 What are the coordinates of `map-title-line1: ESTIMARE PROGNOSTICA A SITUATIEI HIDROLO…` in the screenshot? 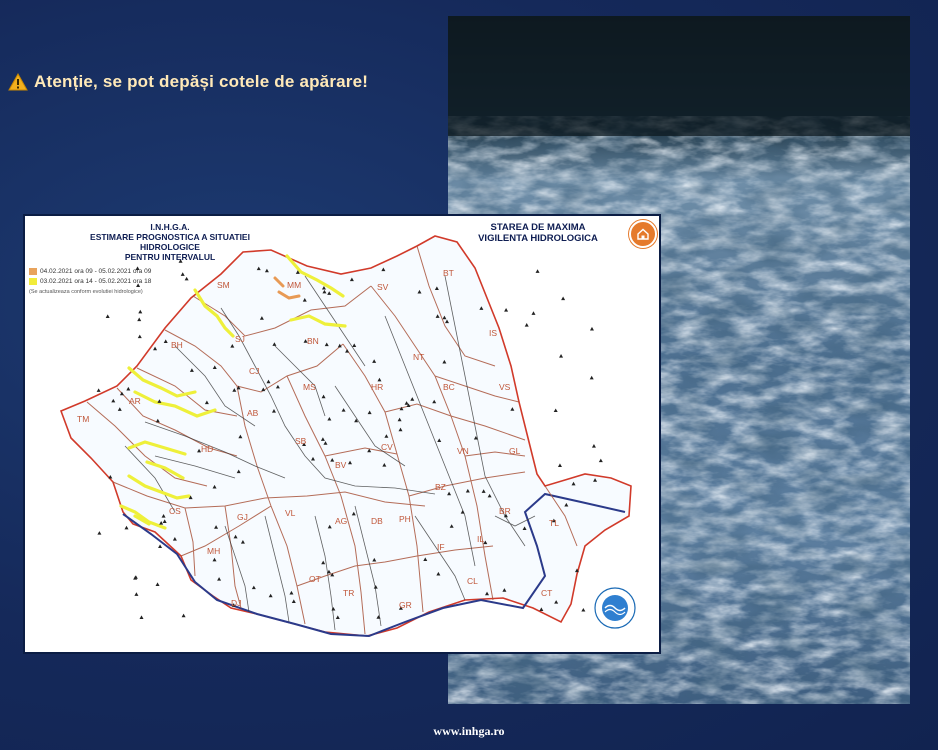 It's located at (170, 242).